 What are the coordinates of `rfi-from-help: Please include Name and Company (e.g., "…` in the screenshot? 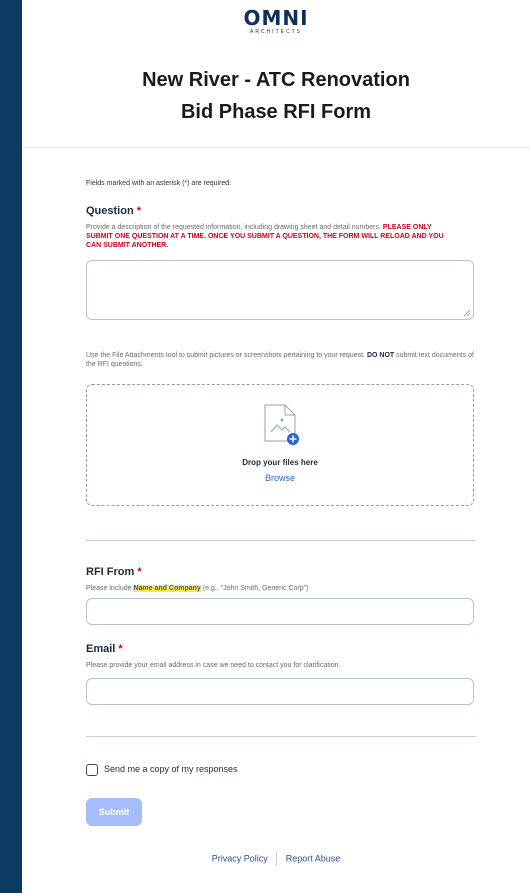 It's located at (197, 588).